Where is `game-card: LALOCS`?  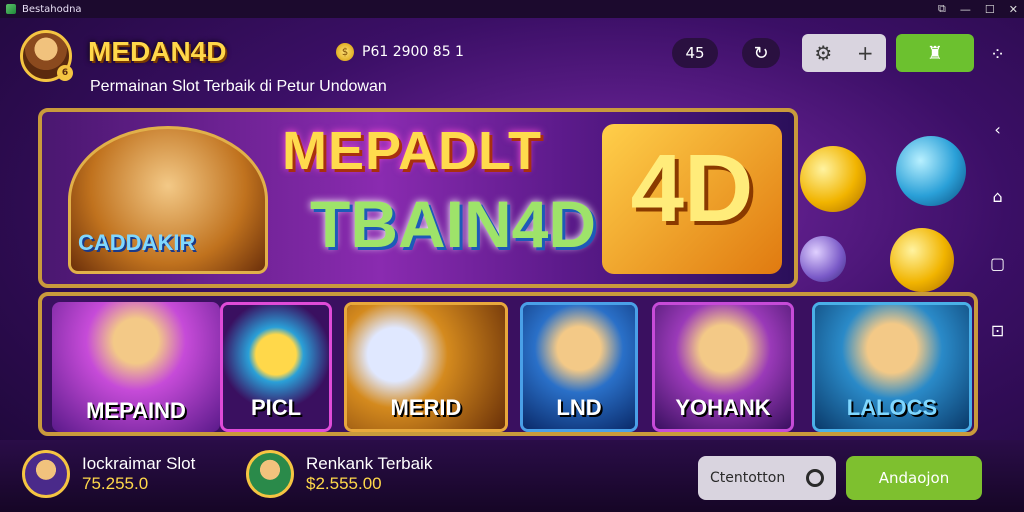 game-card: LALOCS is located at coordinates (892, 367).